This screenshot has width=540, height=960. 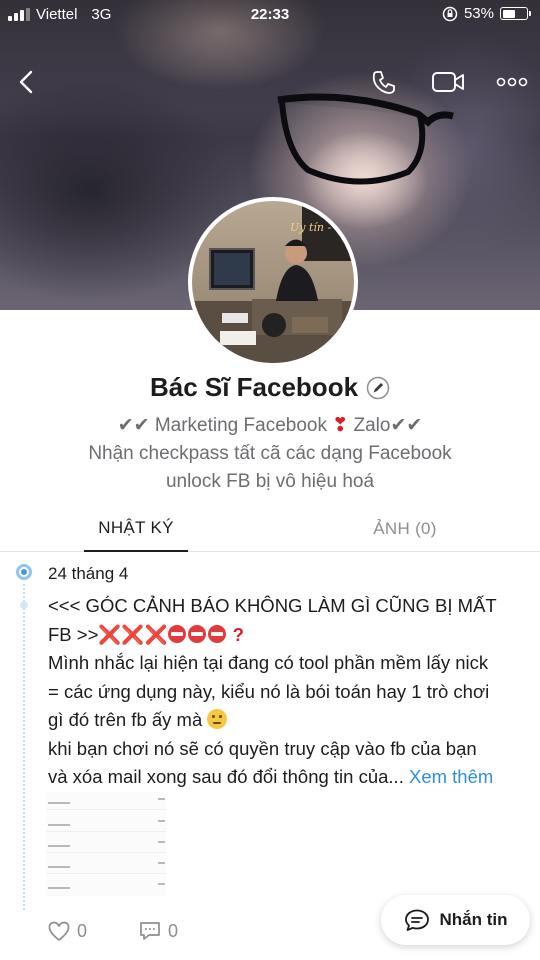 I want to click on post-line-text: gì đó trên fb ấy mà, so click(x=125, y=719).